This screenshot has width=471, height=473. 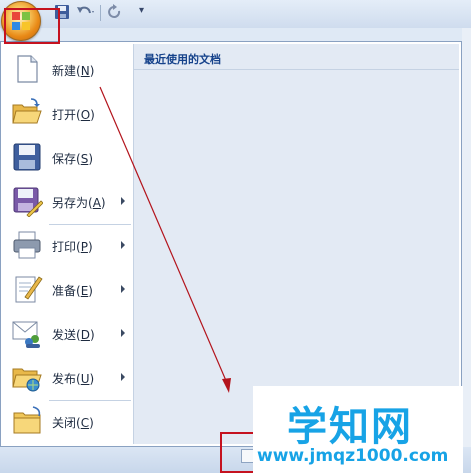 I want to click on menu-item-send: 发送(D), so click(x=68, y=333).